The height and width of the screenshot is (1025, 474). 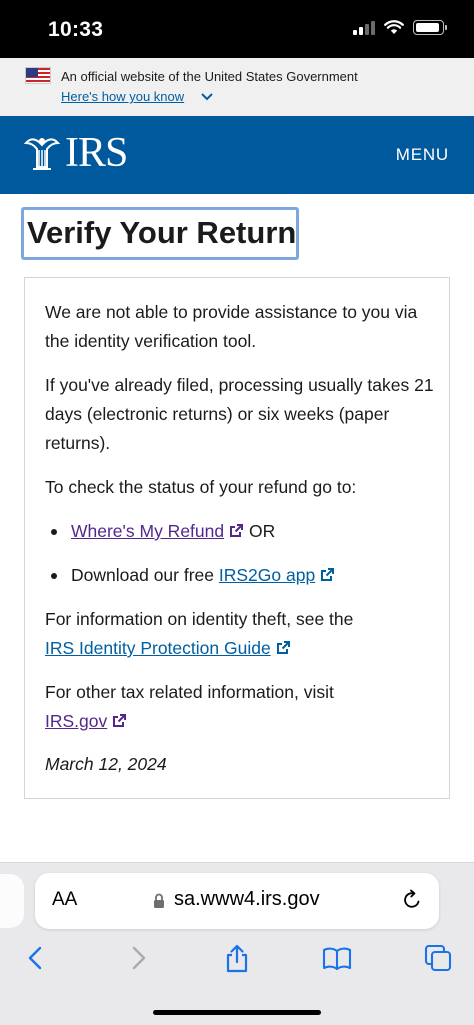 I want to click on identity-protection-guide-link: IRS Identity Protection Guide, so click(x=158, y=648).